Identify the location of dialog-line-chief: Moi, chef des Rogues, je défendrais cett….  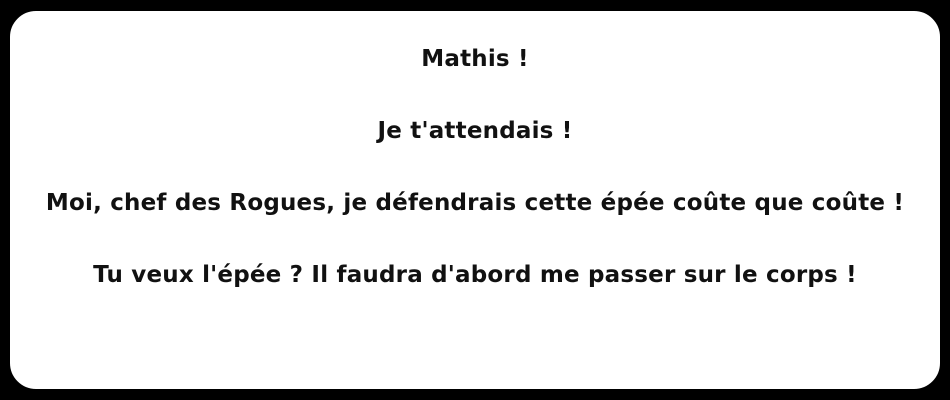
(475, 203).